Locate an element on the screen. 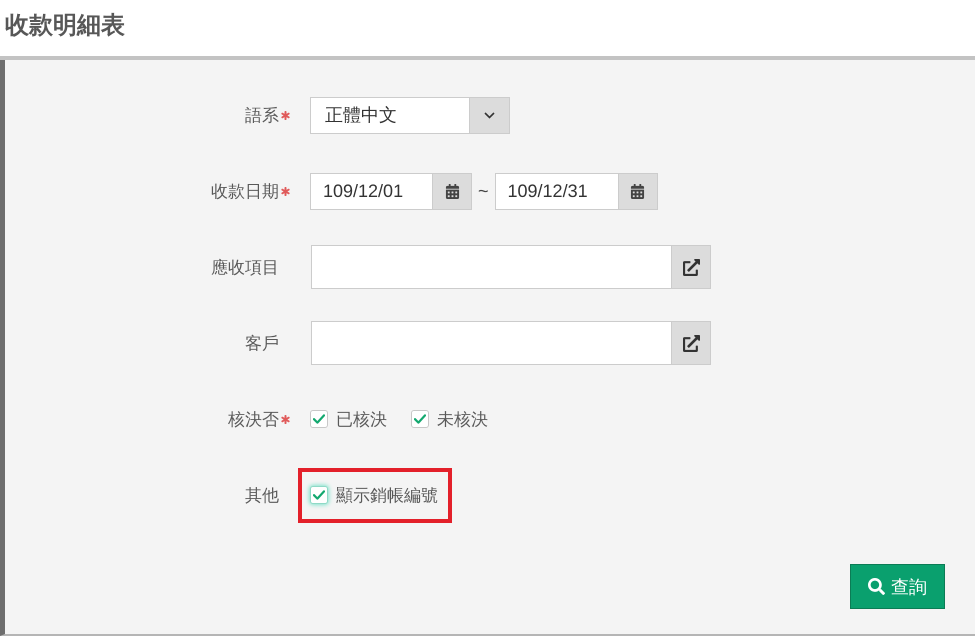 The height and width of the screenshot is (636, 975). search-icon is located at coordinates (876, 586).